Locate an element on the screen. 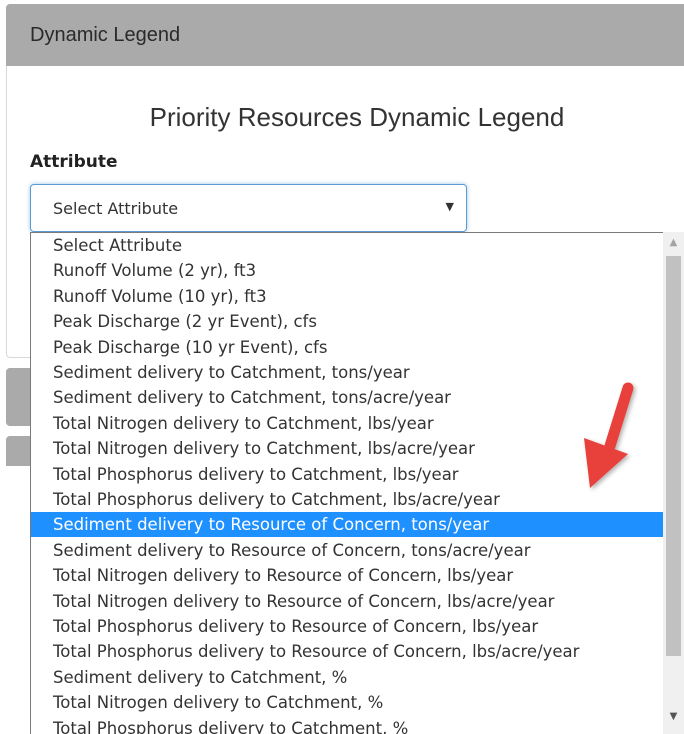  dropdown-option: Peak Discharge (10 yr Event), cfs is located at coordinates (347, 347).